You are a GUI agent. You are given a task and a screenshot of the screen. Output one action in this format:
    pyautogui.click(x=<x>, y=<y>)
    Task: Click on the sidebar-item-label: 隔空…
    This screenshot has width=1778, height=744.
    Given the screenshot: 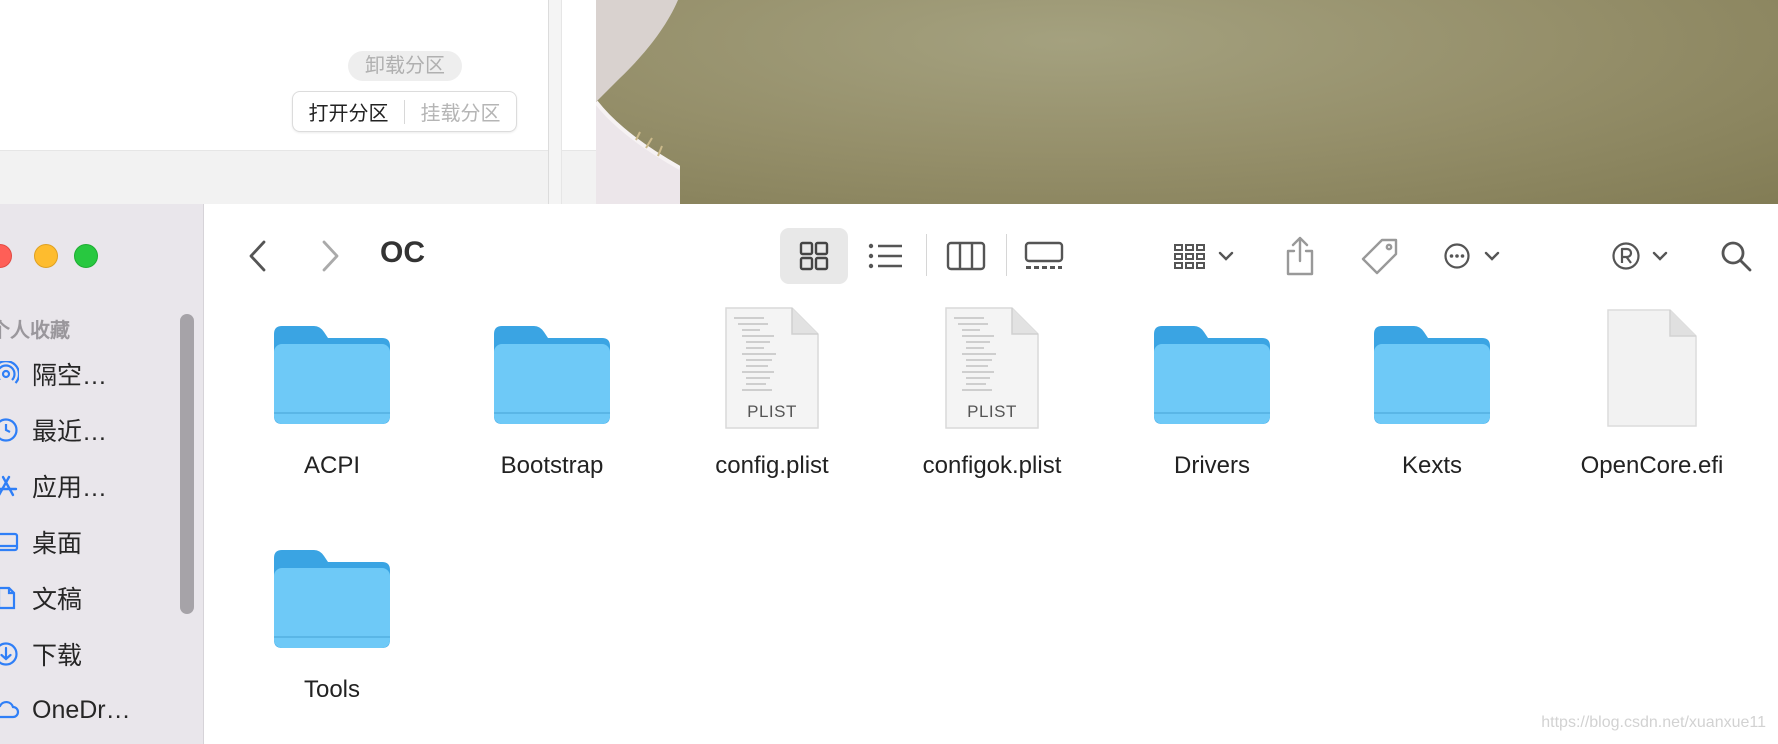 What is the action you would take?
    pyautogui.click(x=70, y=376)
    